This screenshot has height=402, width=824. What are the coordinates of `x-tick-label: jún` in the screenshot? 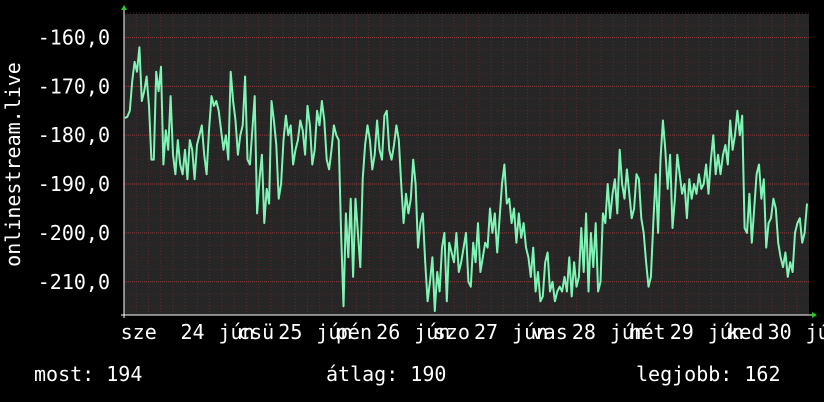 It's located at (815, 332).